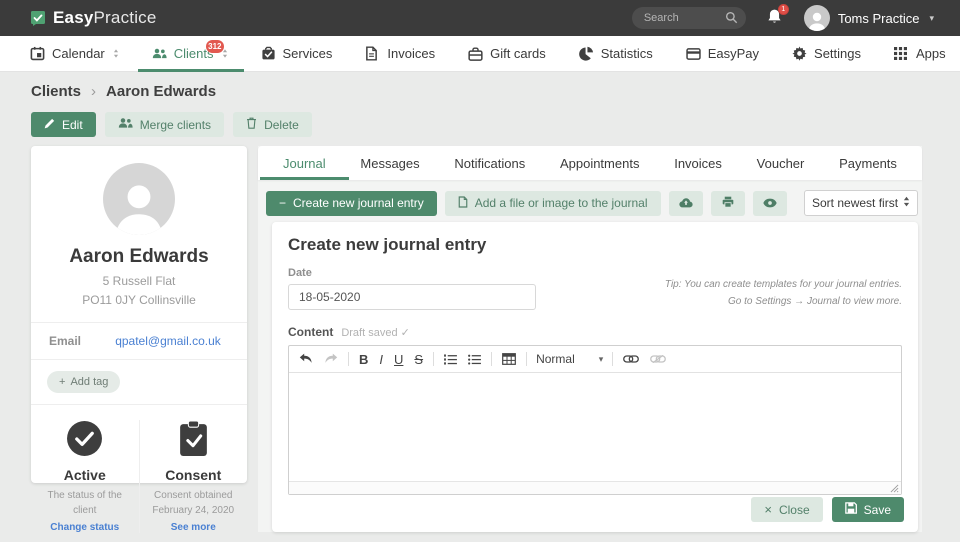 Image resolution: width=960 pixels, height=542 pixels. What do you see at coordinates (194, 527) in the screenshot?
I see `see-more-link: See more` at bounding box center [194, 527].